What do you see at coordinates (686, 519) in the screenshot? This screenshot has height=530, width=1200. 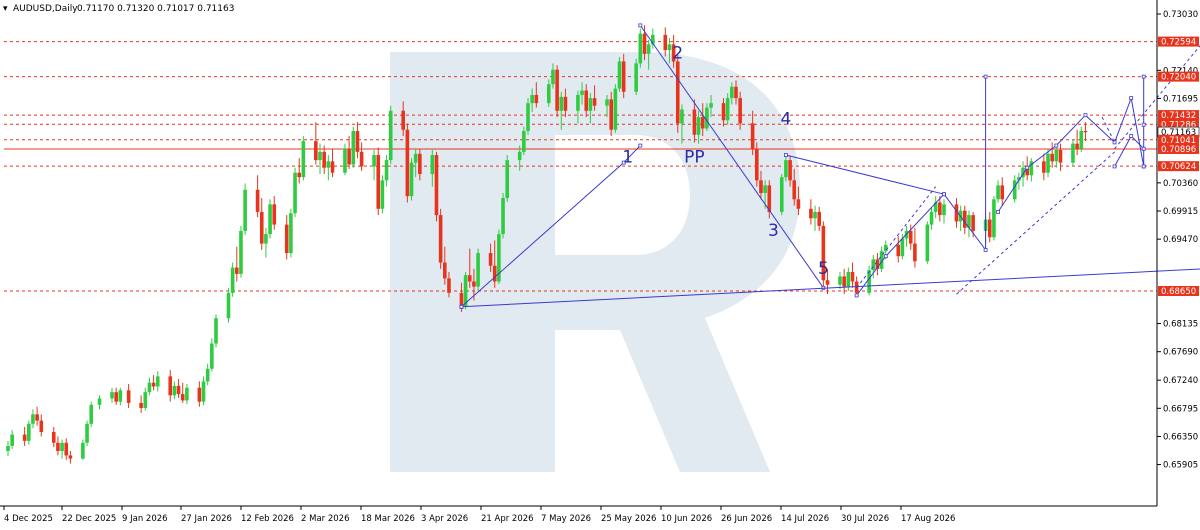 I see `x-tick-label: 10 Jun 2026` at bounding box center [686, 519].